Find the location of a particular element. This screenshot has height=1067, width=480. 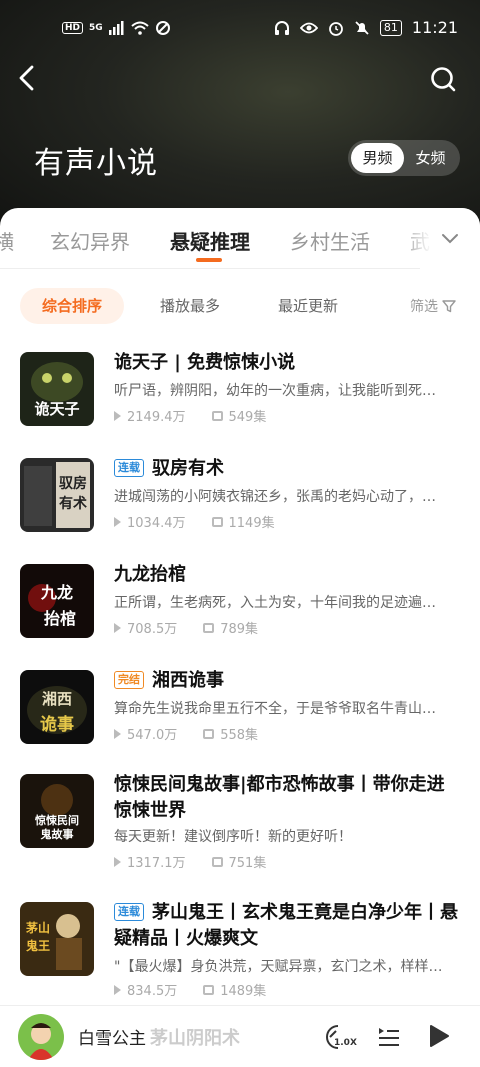

book-title-text: 惊悚民间鬼故事|都市恐怖故事丨带你走进惊悚世界 is located at coordinates (279, 797).